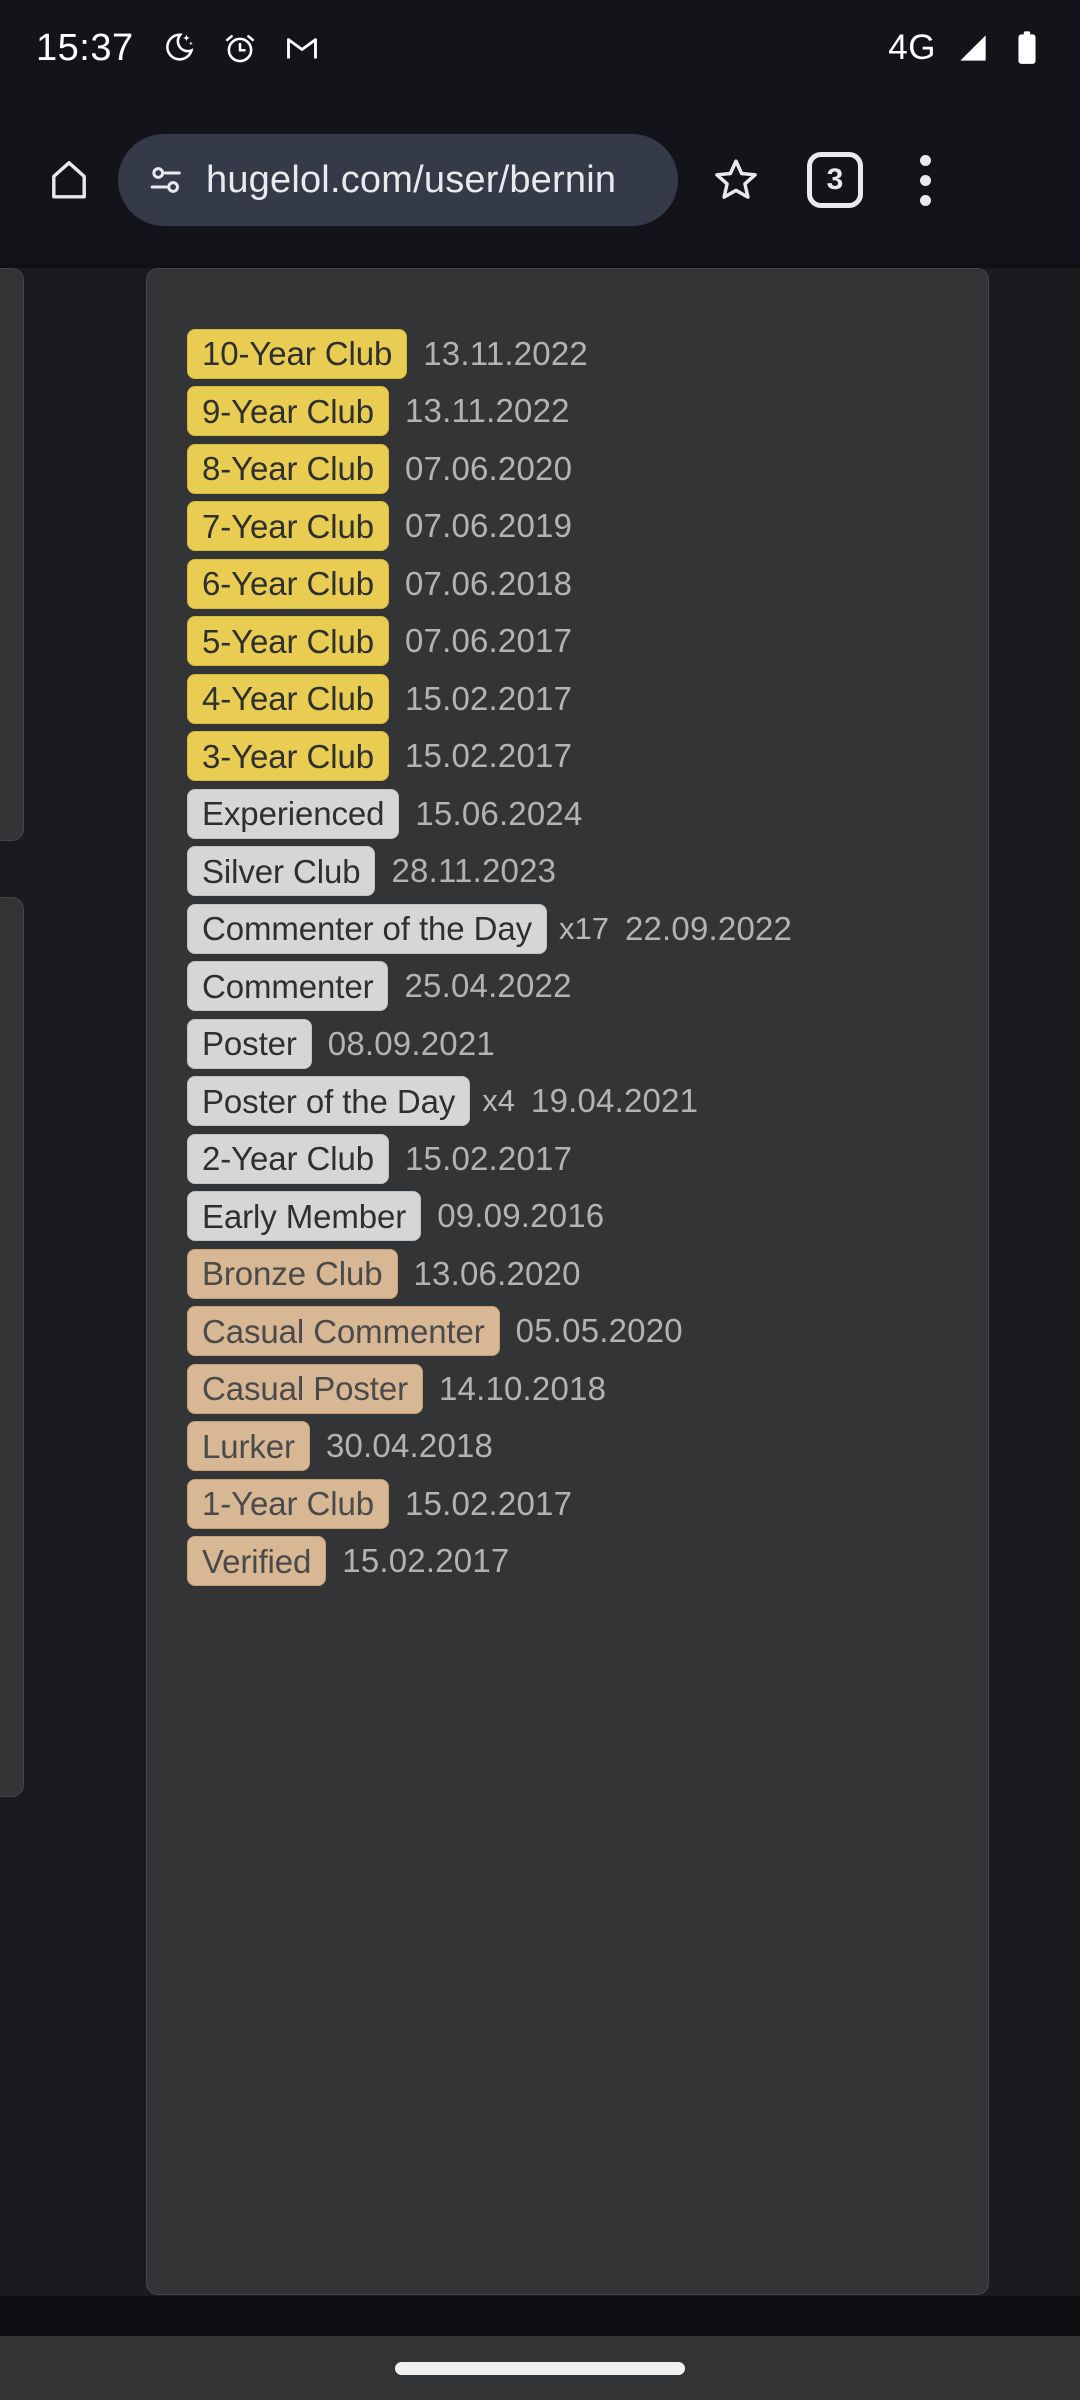 This screenshot has height=2400, width=1080. Describe the element at coordinates (248, 1446) in the screenshot. I see `badge-chip: Lurker` at that location.